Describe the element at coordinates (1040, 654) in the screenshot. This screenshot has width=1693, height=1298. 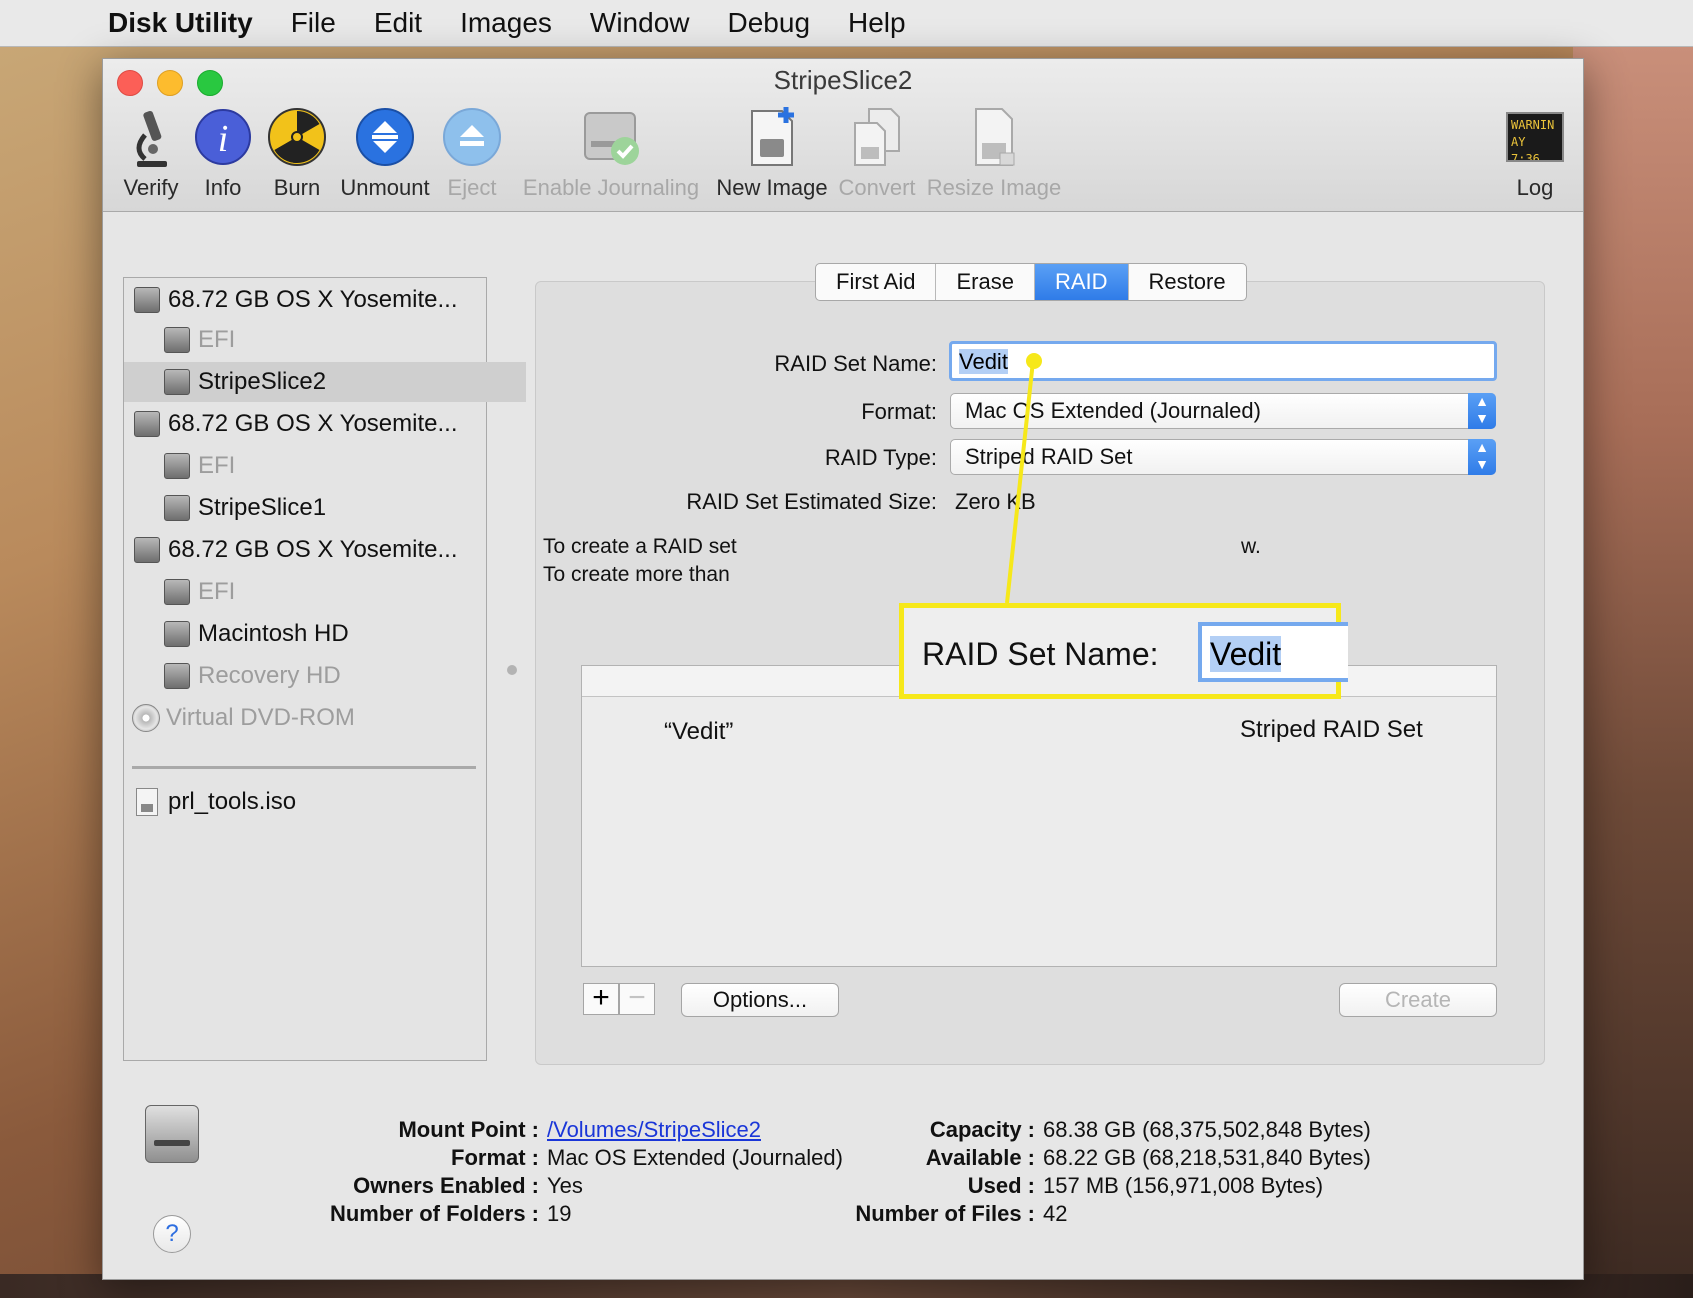
I see `callout-label: RAID Set Name:` at that location.